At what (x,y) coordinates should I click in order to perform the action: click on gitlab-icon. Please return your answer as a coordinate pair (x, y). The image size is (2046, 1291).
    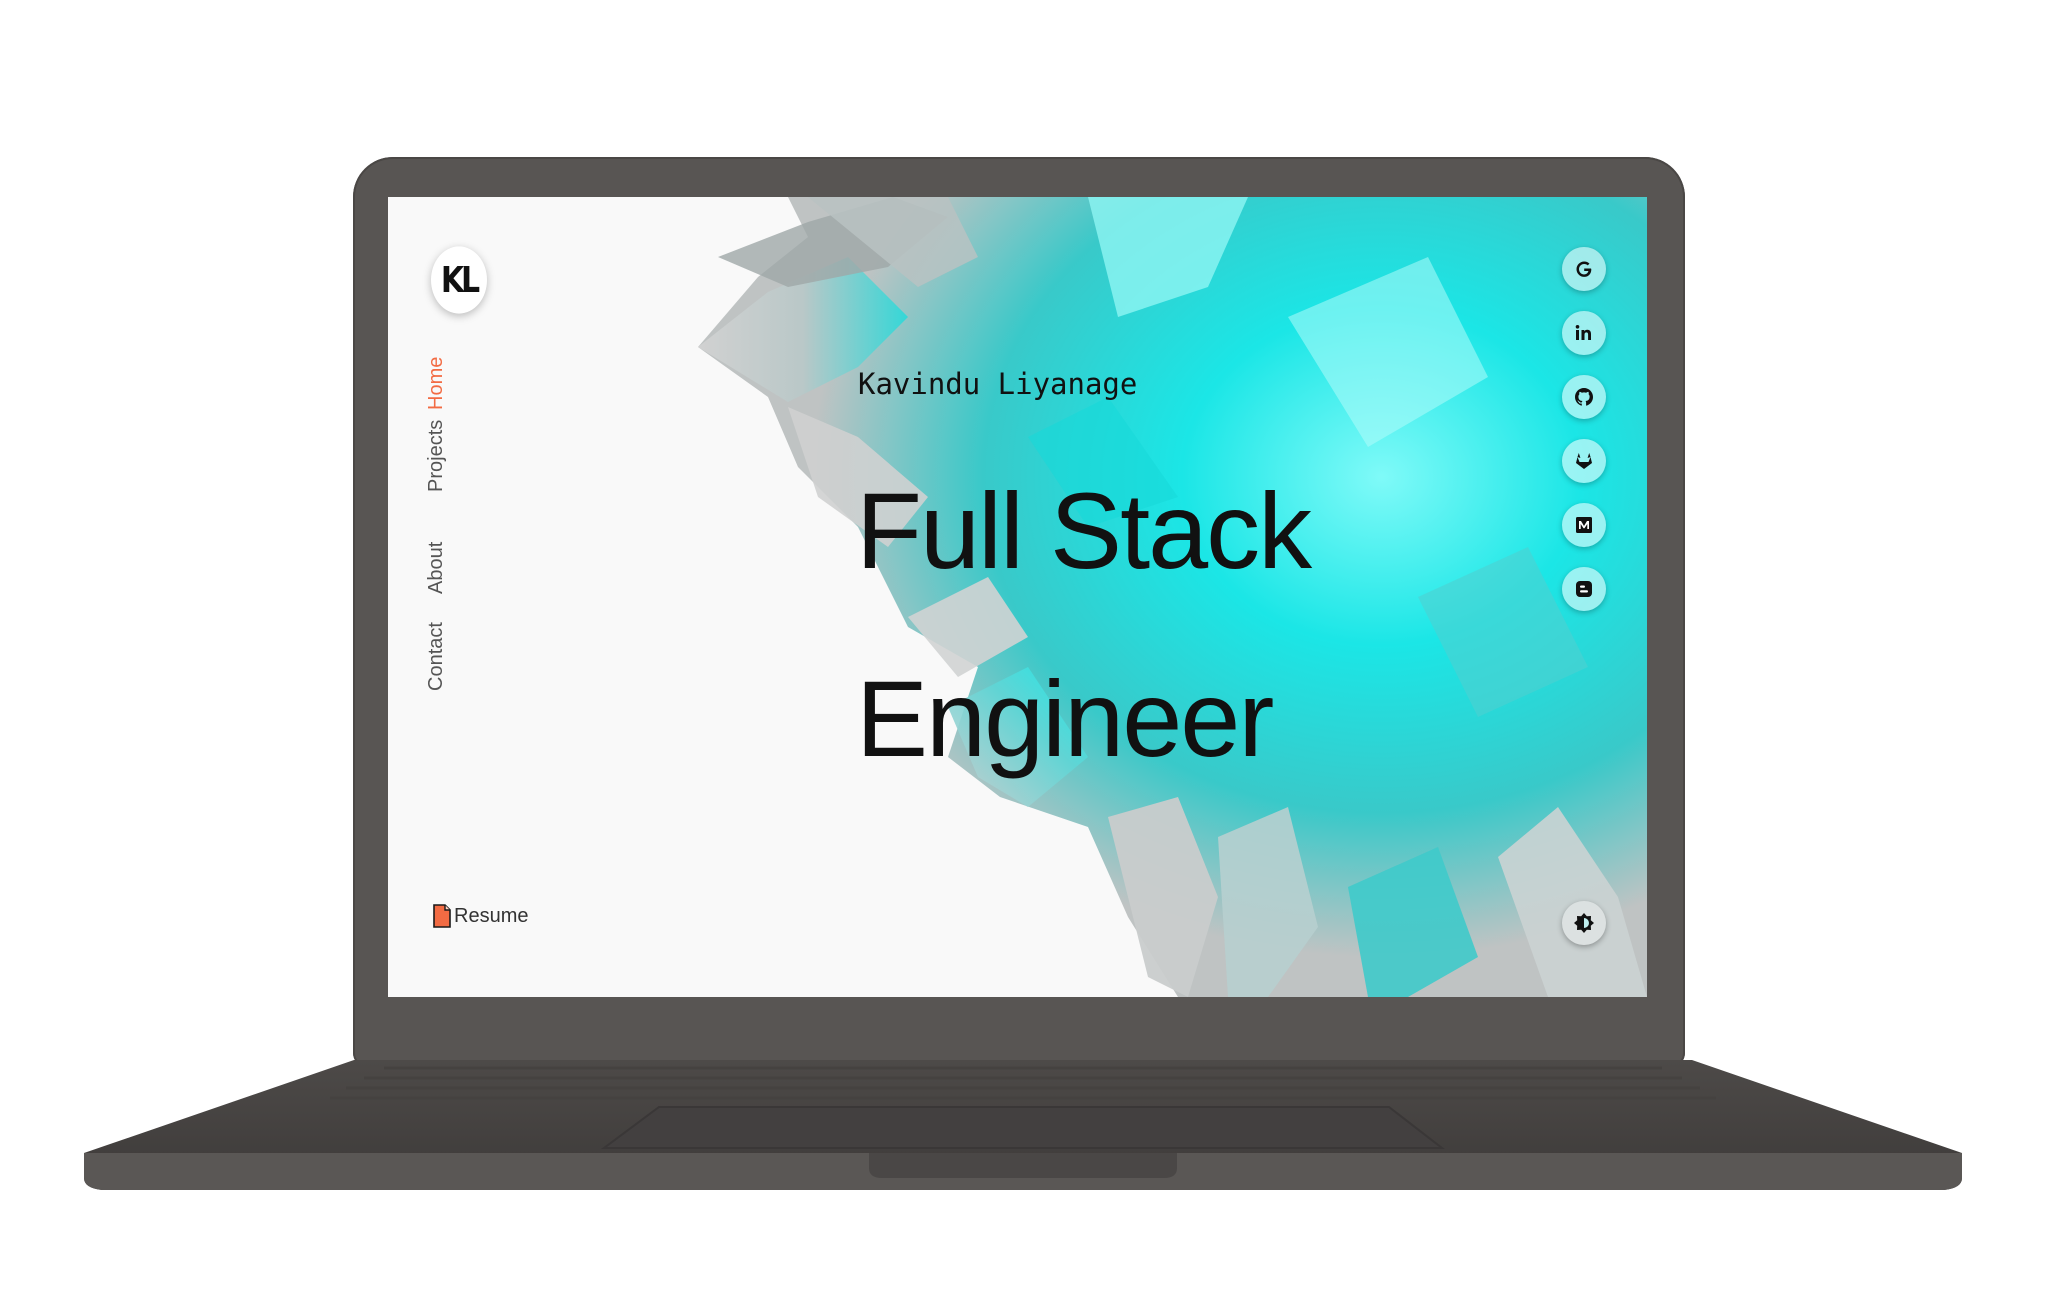
    Looking at the image, I should click on (1584, 461).